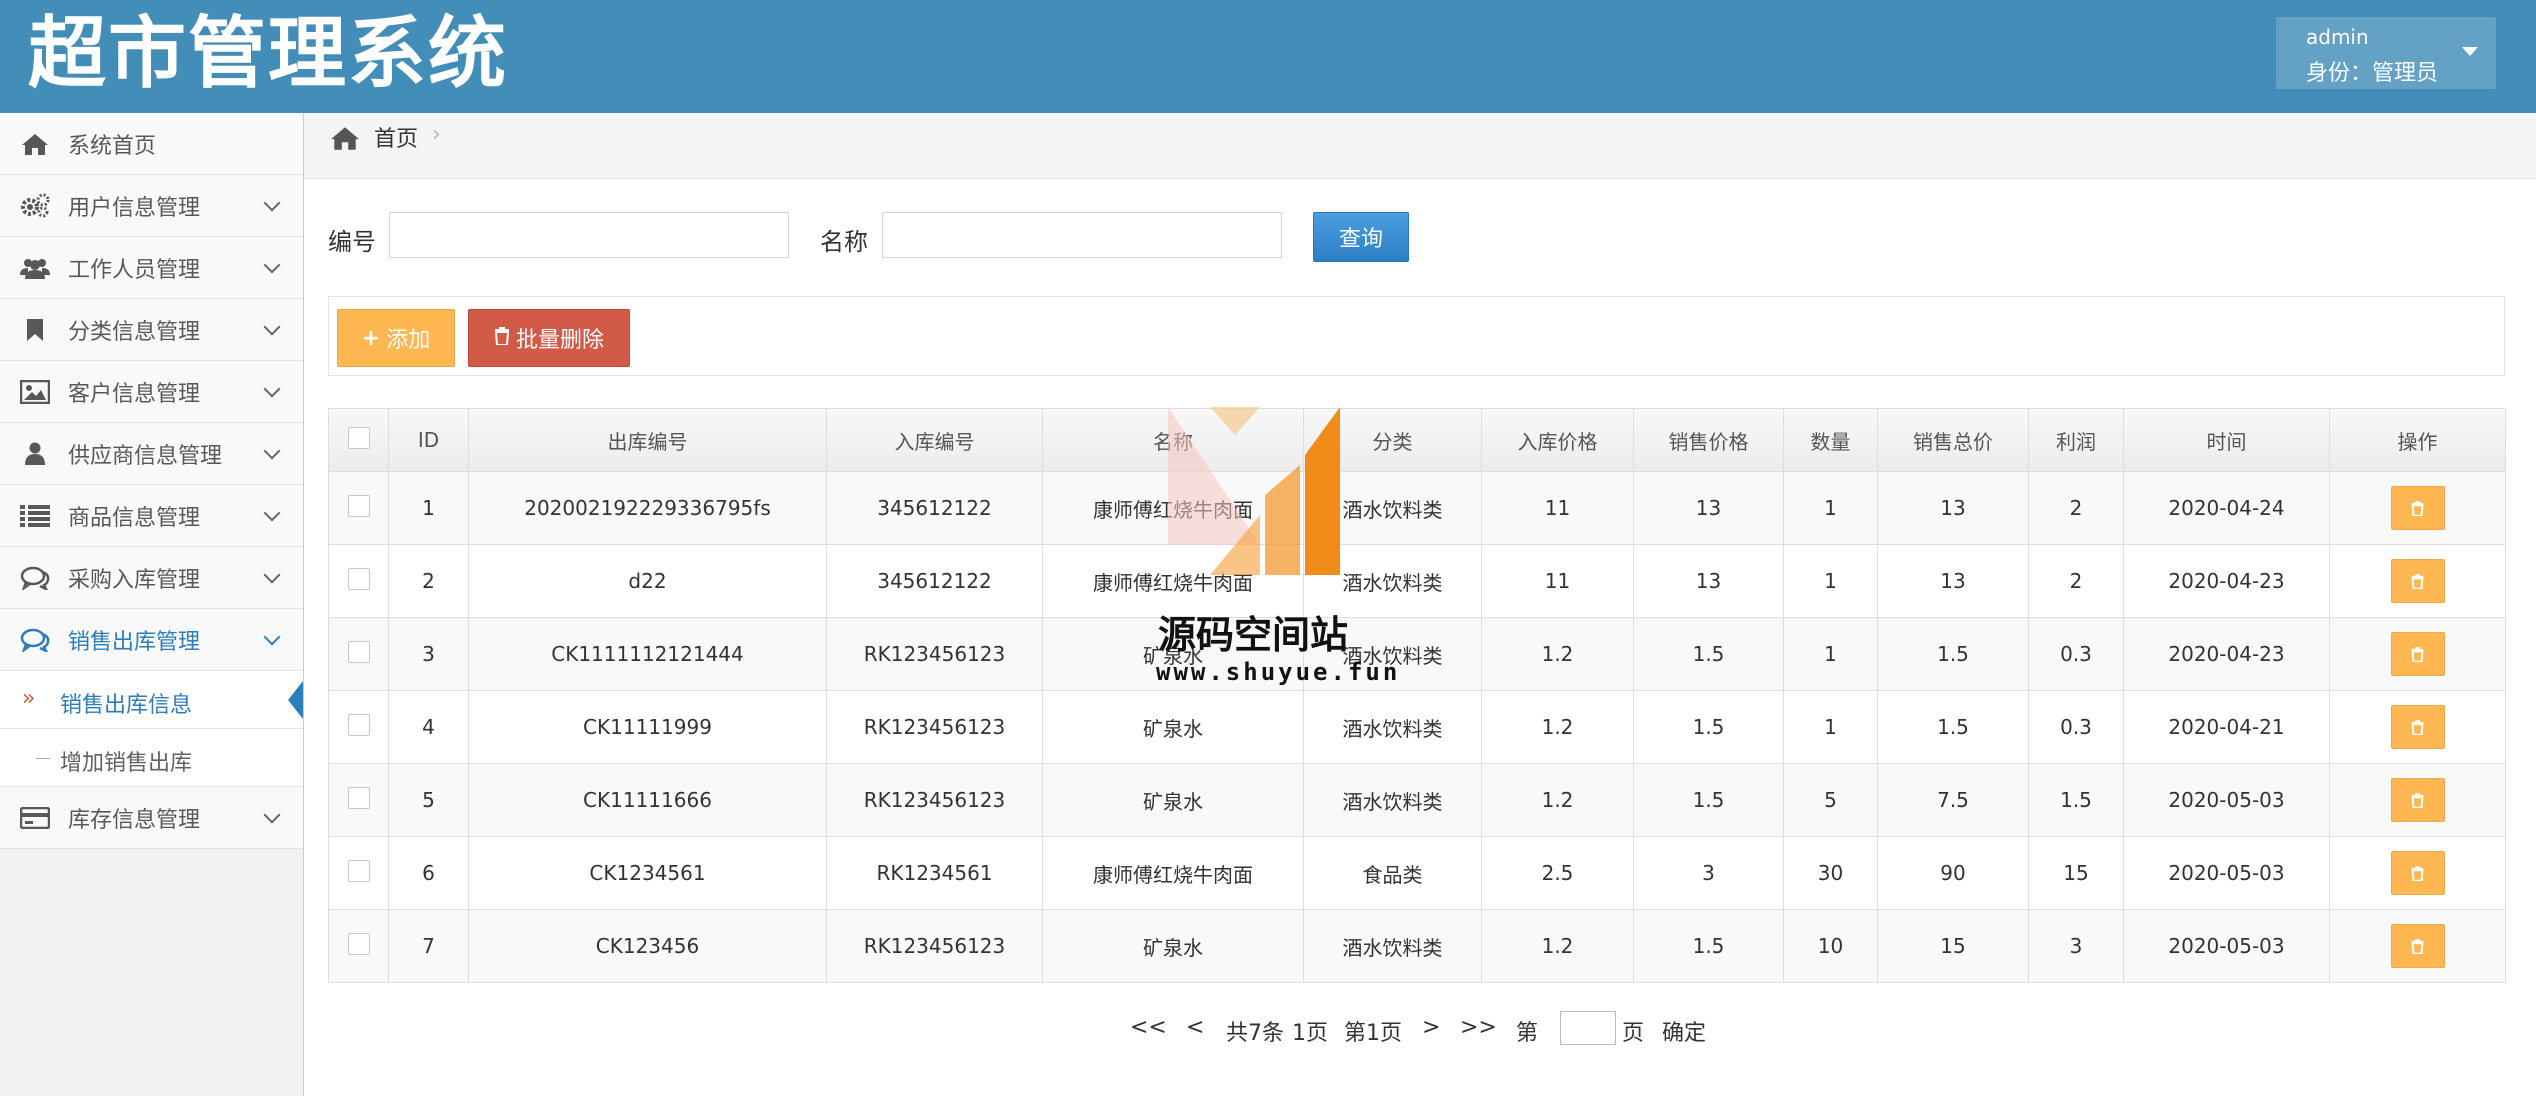 The height and width of the screenshot is (1096, 2536). I want to click on table-cell: 30, so click(1830, 873).